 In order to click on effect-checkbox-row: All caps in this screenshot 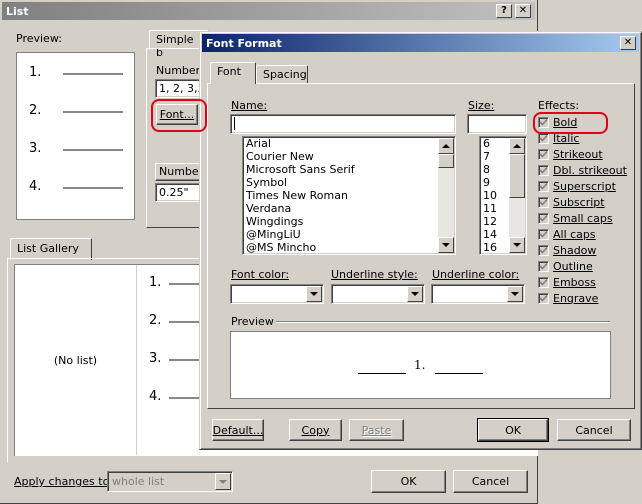, I will do `click(567, 234)`.